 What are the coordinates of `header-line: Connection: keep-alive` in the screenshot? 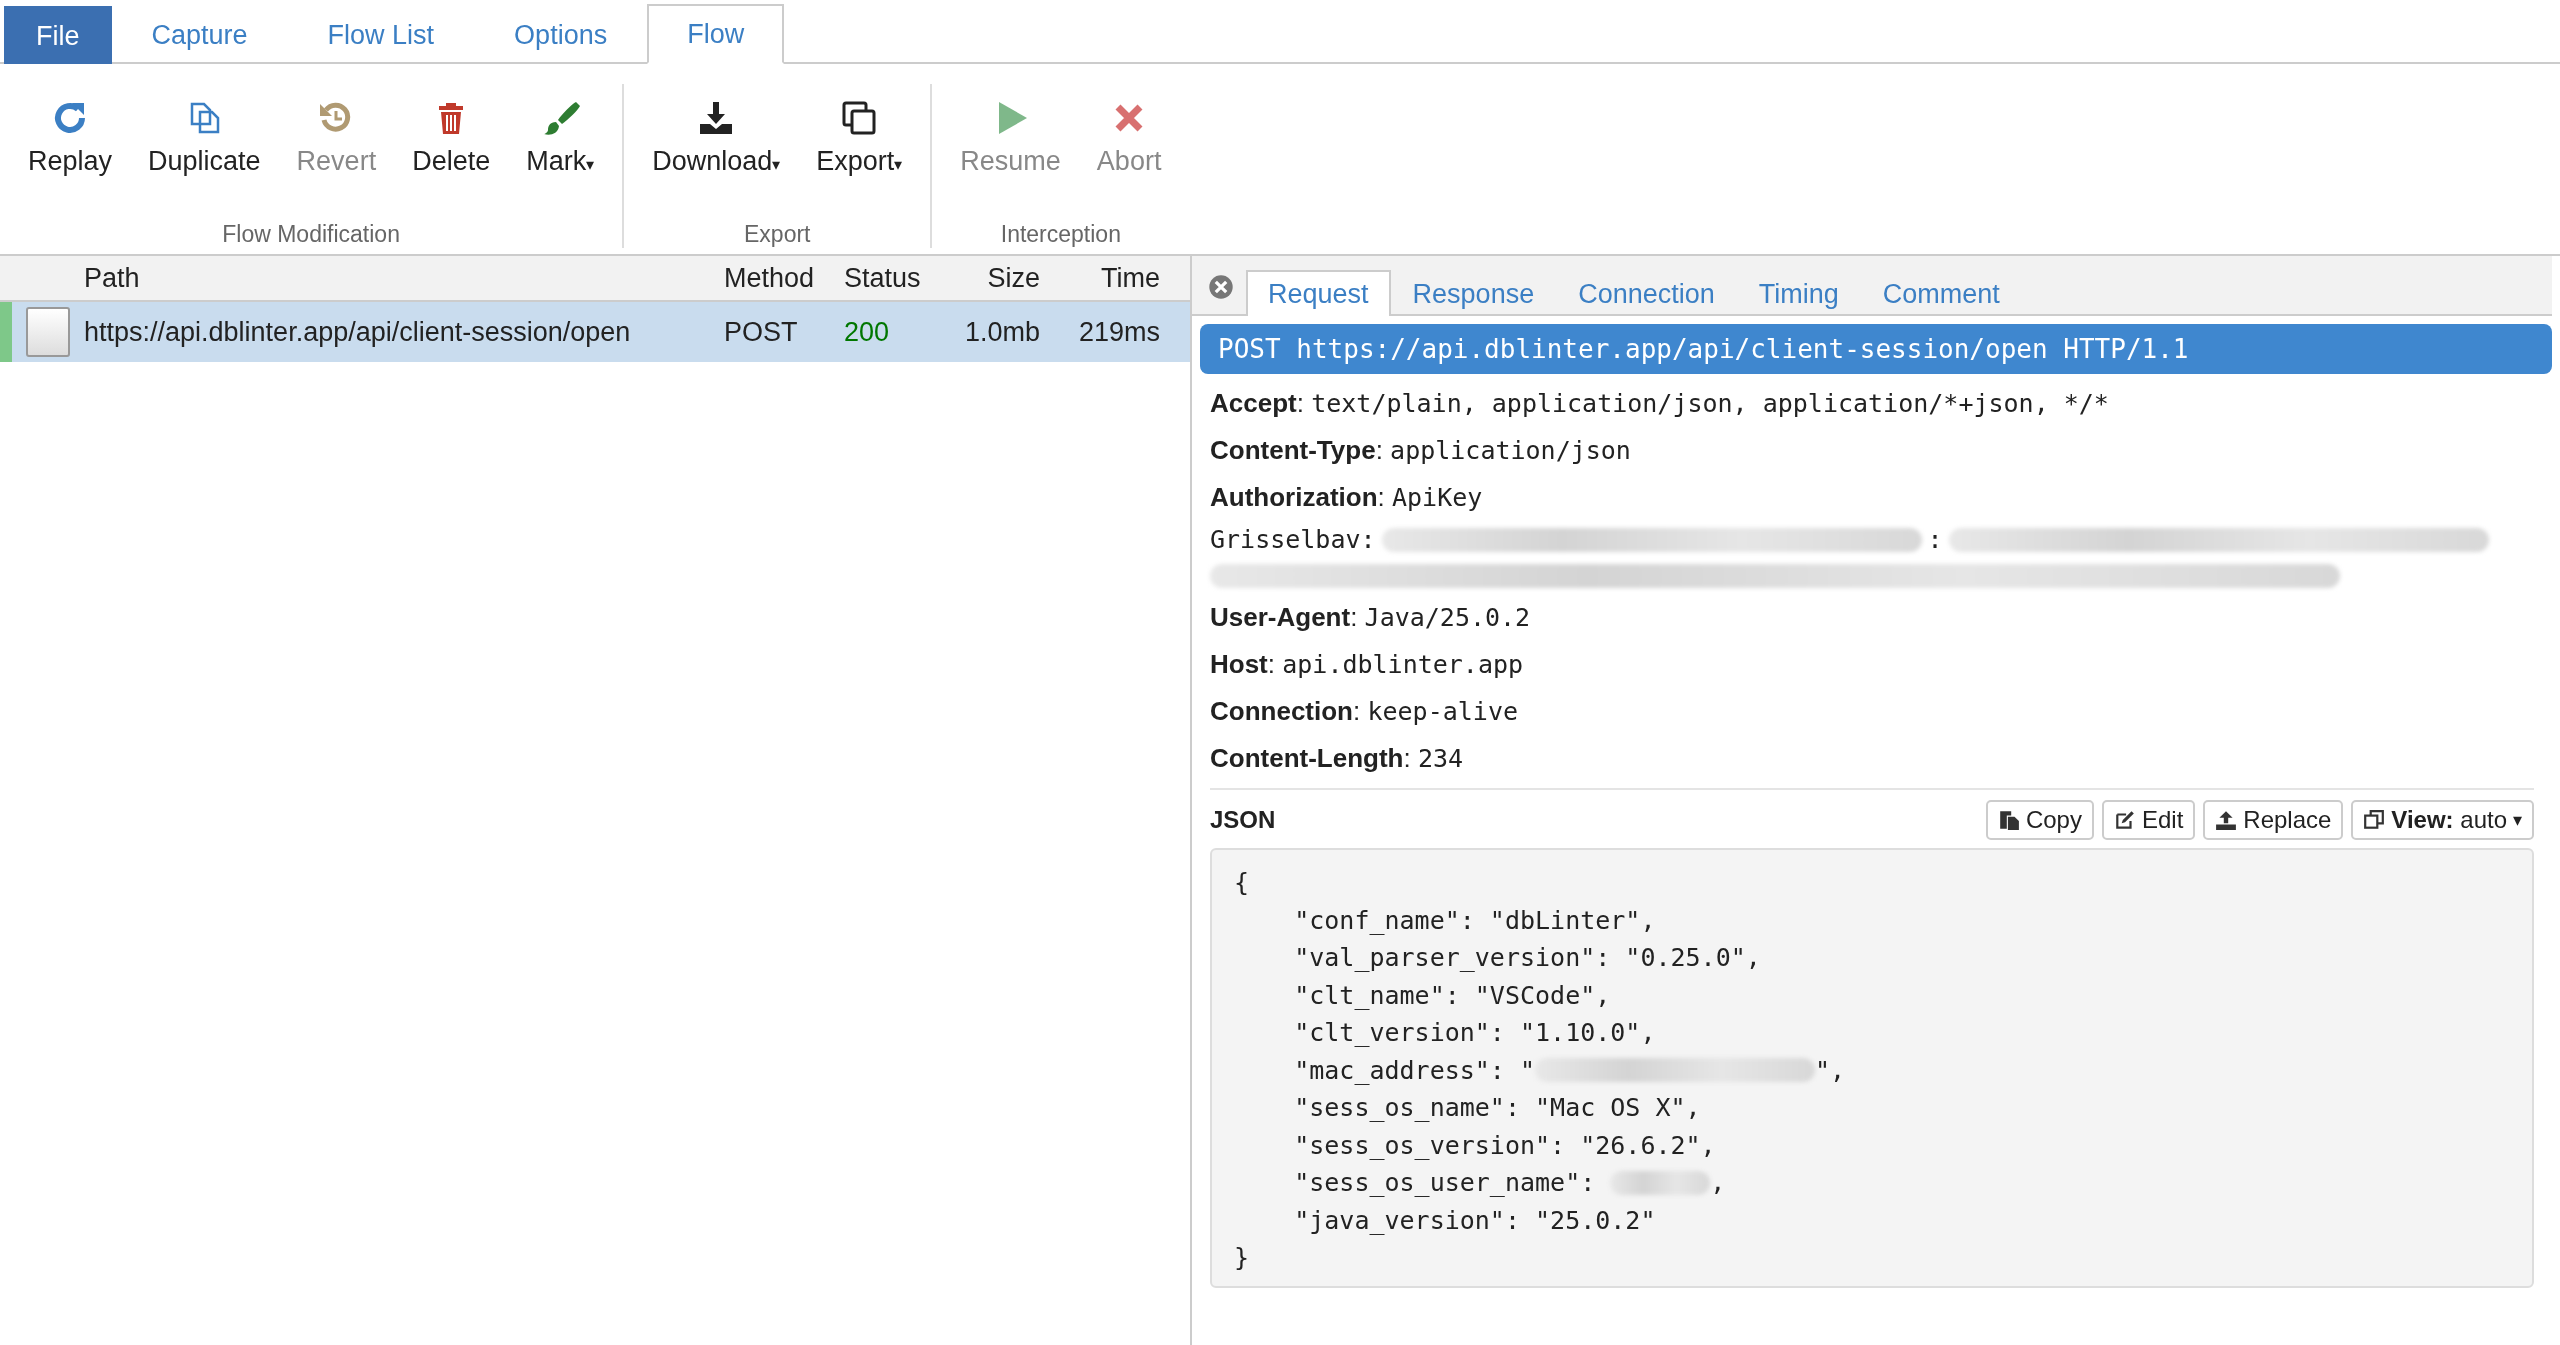 It's located at (1364, 711).